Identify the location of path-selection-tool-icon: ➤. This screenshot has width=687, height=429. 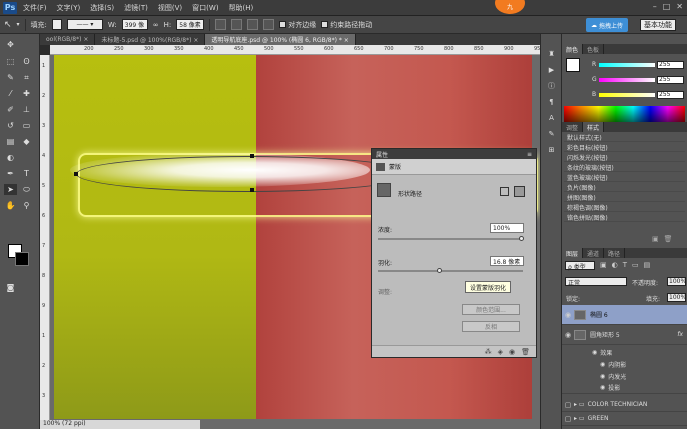
(10, 189).